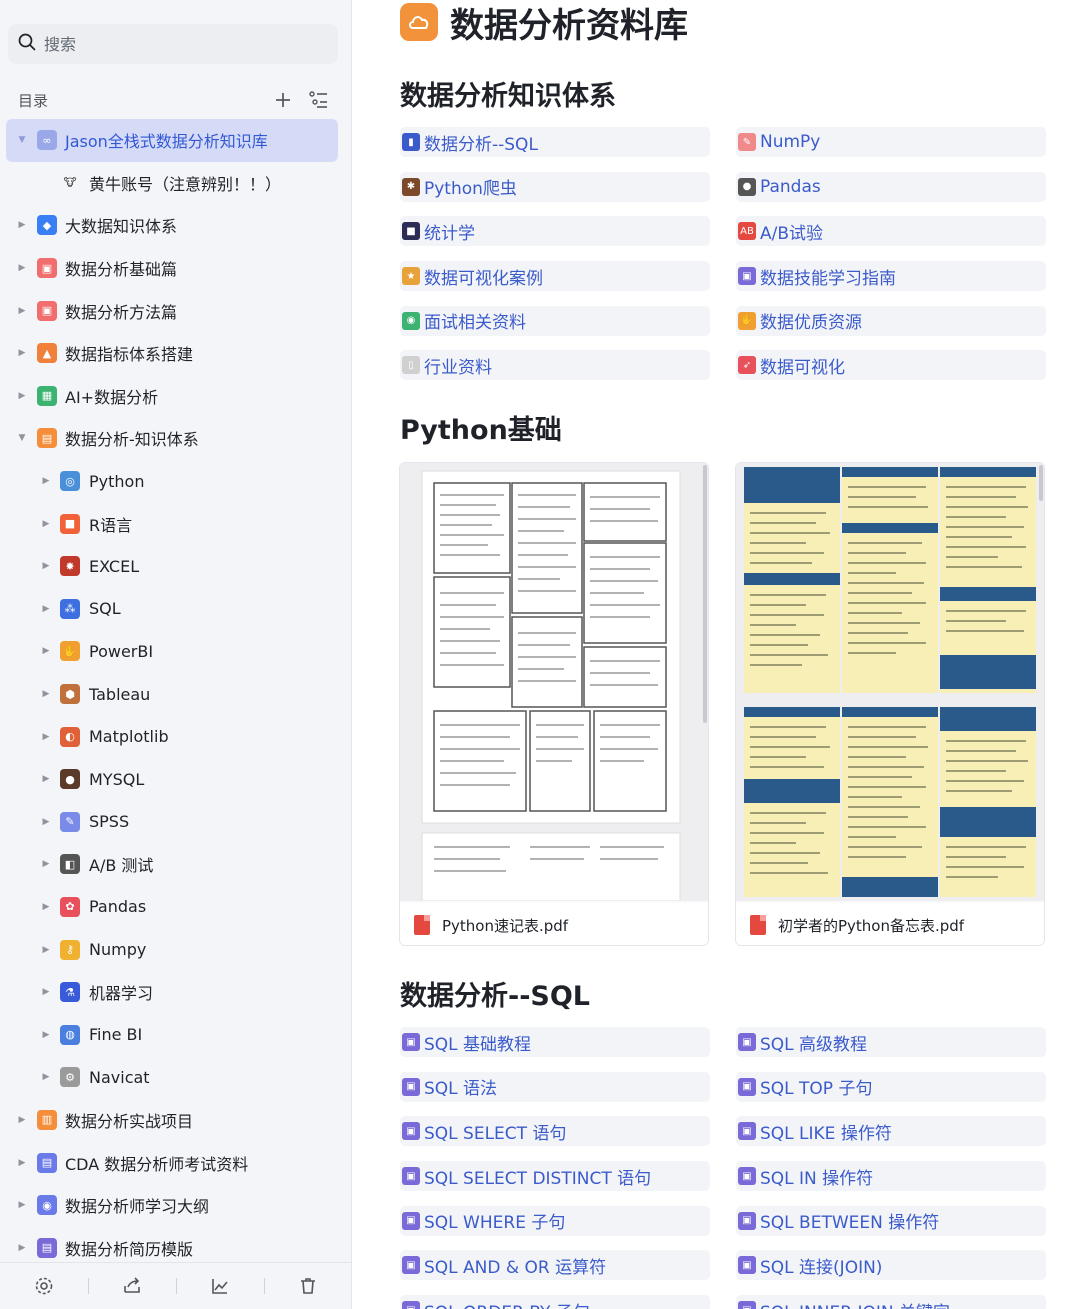 Image resolution: width=1080 pixels, height=1309 pixels. Describe the element at coordinates (176, 396) in the screenshot. I see `toc-item: ▶ ▦ AI+数据分析` at that location.